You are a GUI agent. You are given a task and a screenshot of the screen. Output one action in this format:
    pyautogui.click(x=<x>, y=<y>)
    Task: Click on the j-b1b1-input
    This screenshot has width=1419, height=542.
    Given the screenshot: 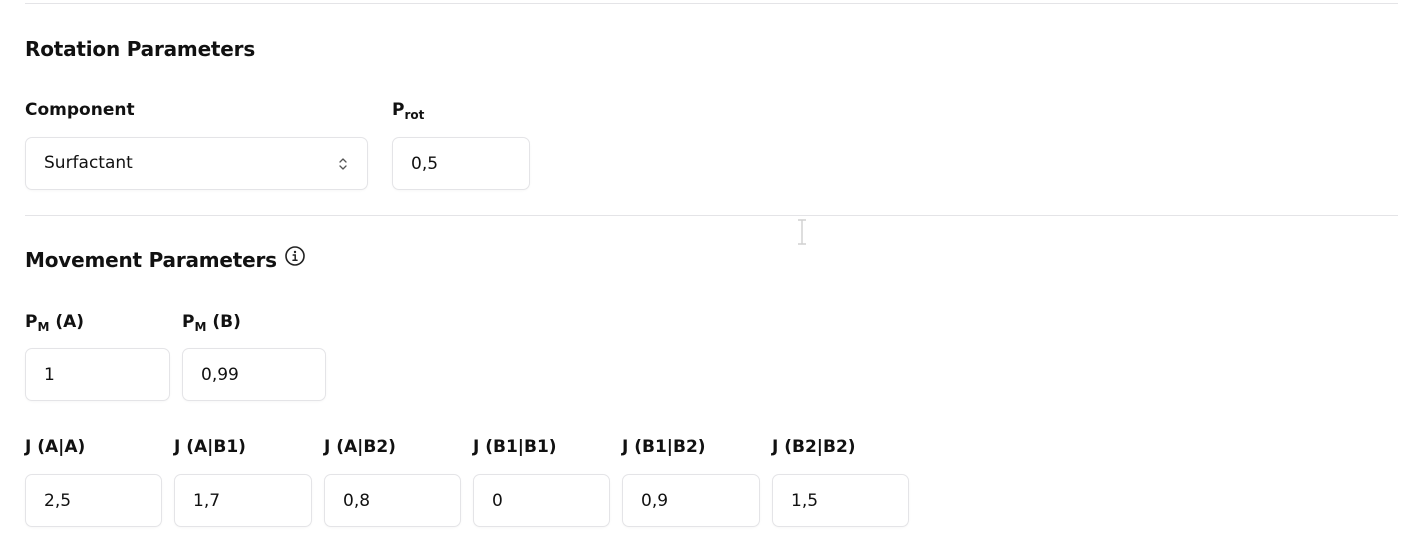 What is the action you would take?
    pyautogui.click(x=541, y=500)
    